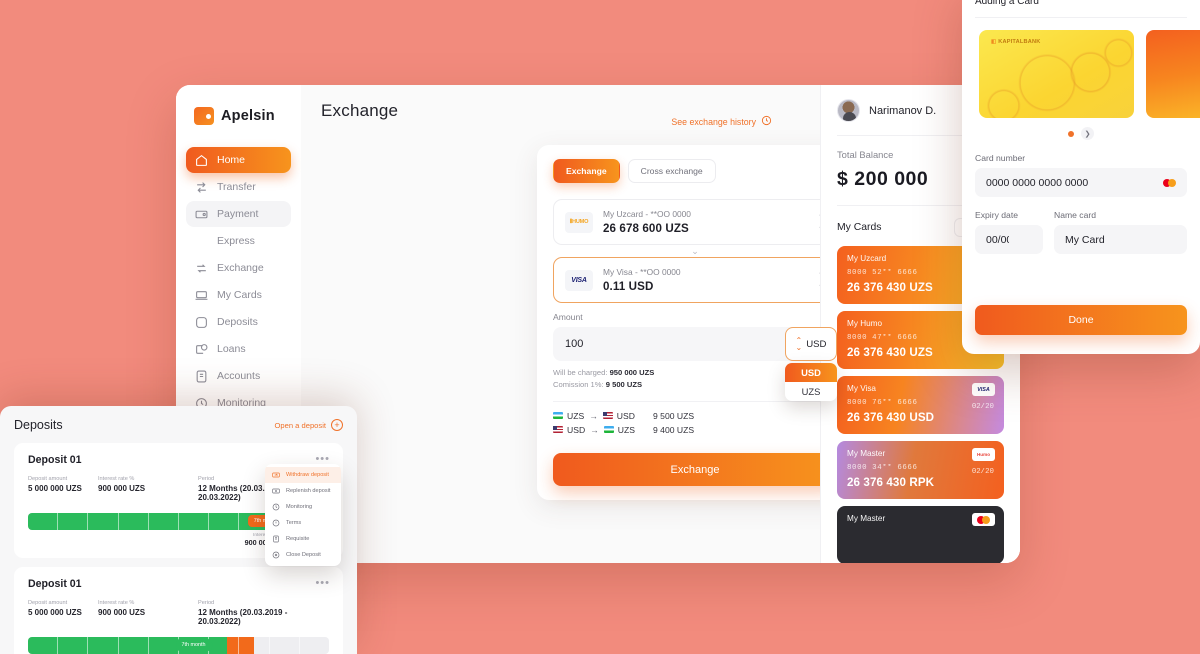 The width and height of the screenshot is (1200, 654). What do you see at coordinates (695, 469) in the screenshot?
I see `exchange-submit-button: Exchange` at bounding box center [695, 469].